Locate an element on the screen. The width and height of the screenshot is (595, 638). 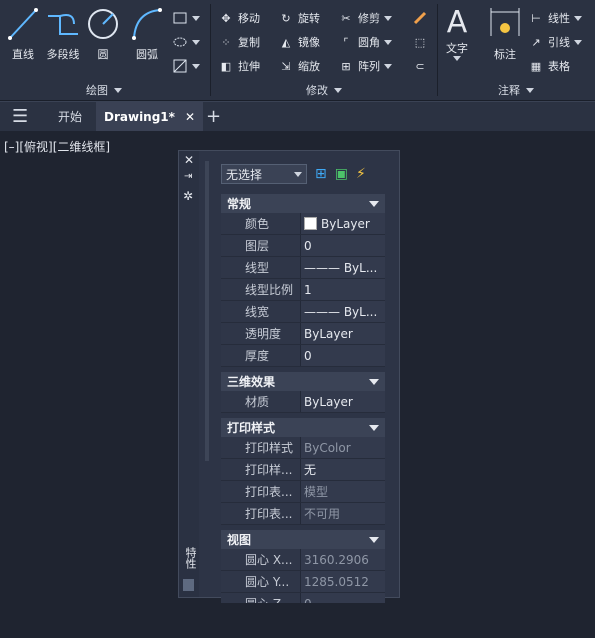
palette-title-strip: ✕ ⇥ ✲ 特性 is located at coordinates (189, 374).